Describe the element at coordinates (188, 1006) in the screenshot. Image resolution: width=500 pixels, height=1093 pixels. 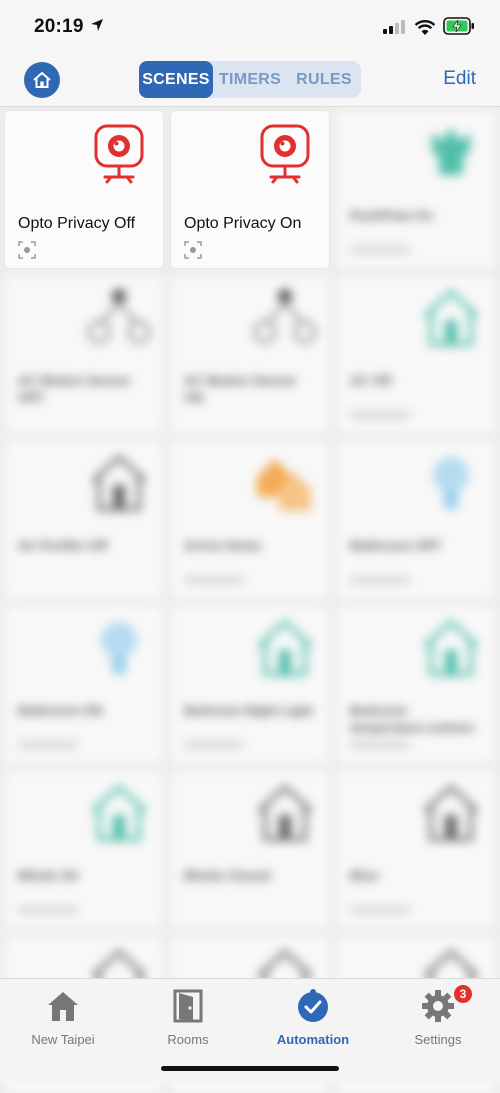
I see `door-icon` at that location.